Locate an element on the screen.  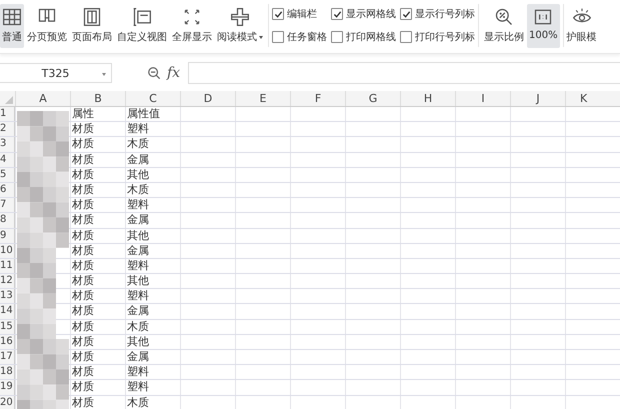
custom-view-icon is located at coordinates (142, 17).